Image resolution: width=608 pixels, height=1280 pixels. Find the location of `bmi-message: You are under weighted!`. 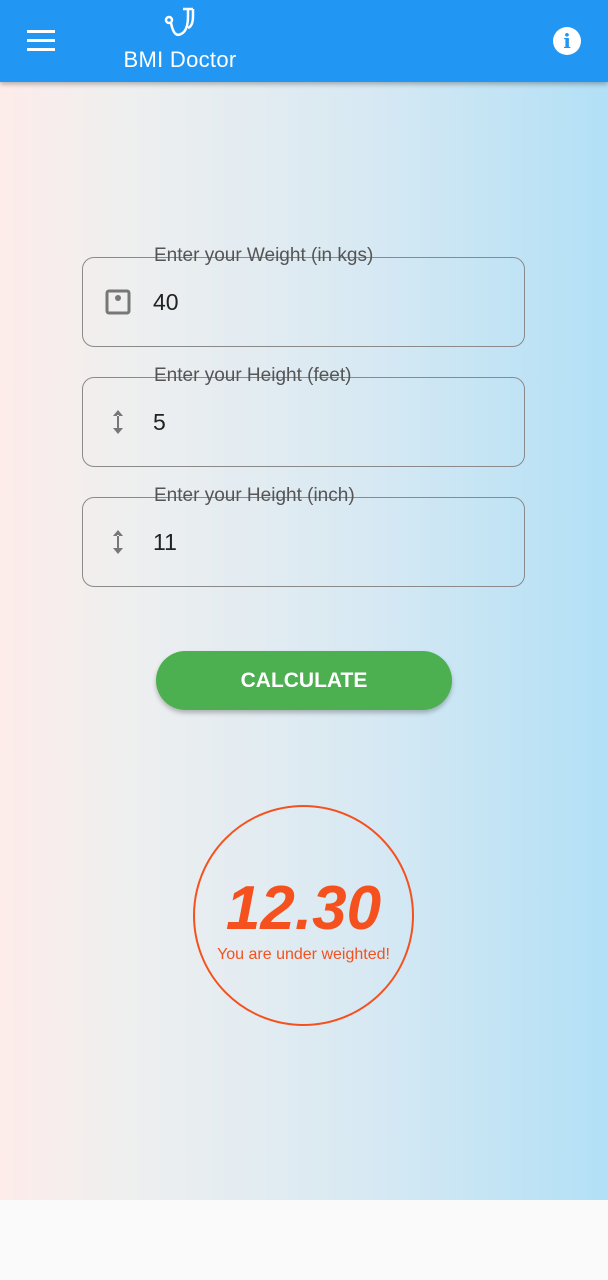

bmi-message: You are under weighted! is located at coordinates (303, 954).